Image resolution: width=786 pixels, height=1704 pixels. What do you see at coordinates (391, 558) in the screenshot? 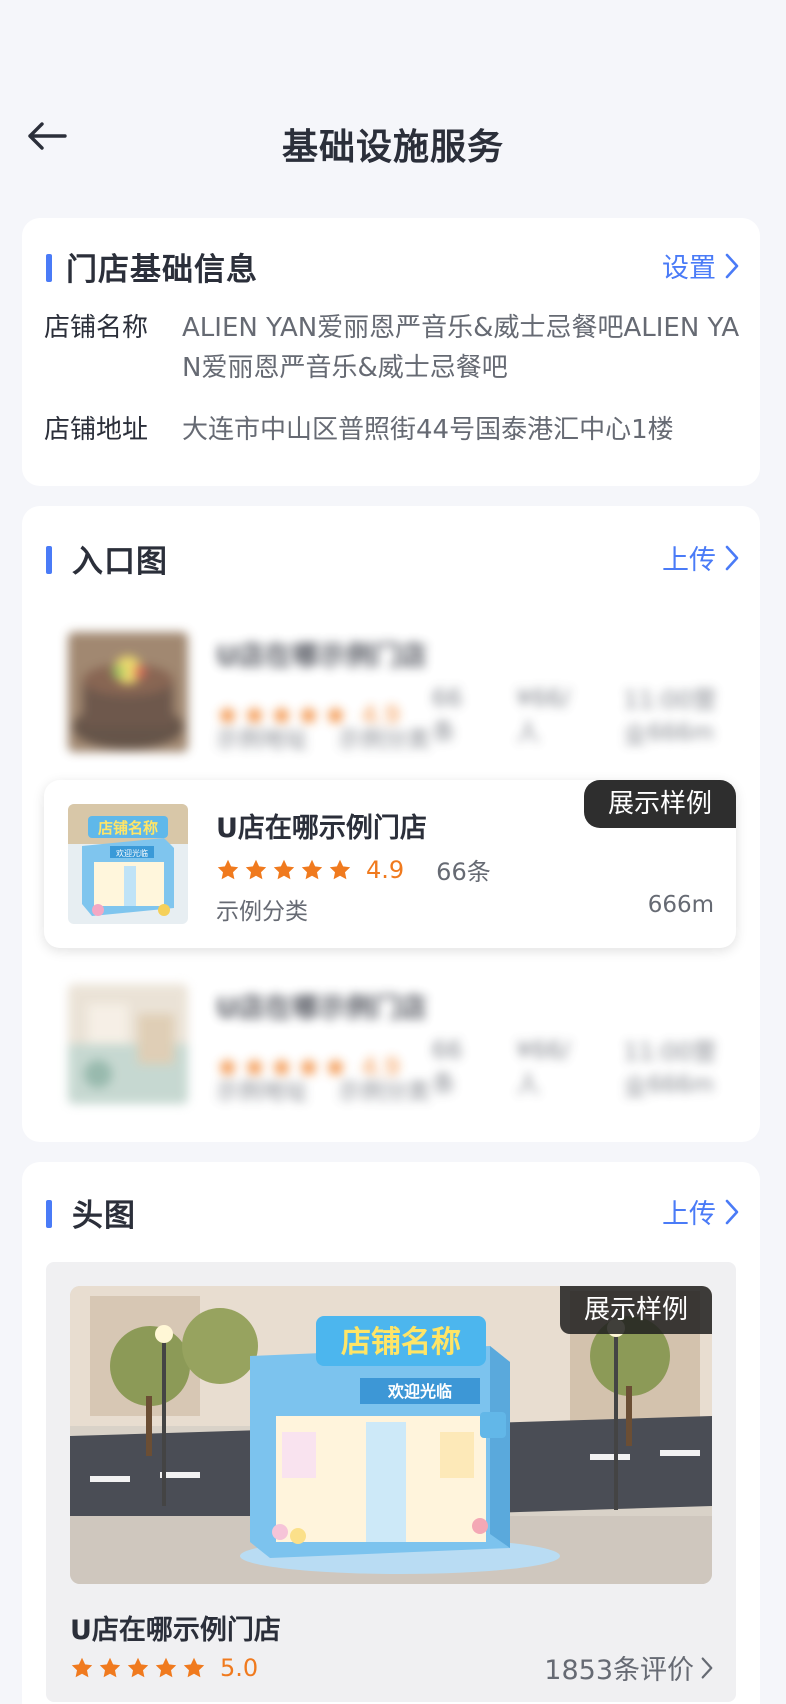
I see `entrance-header: 入口图 上传` at bounding box center [391, 558].